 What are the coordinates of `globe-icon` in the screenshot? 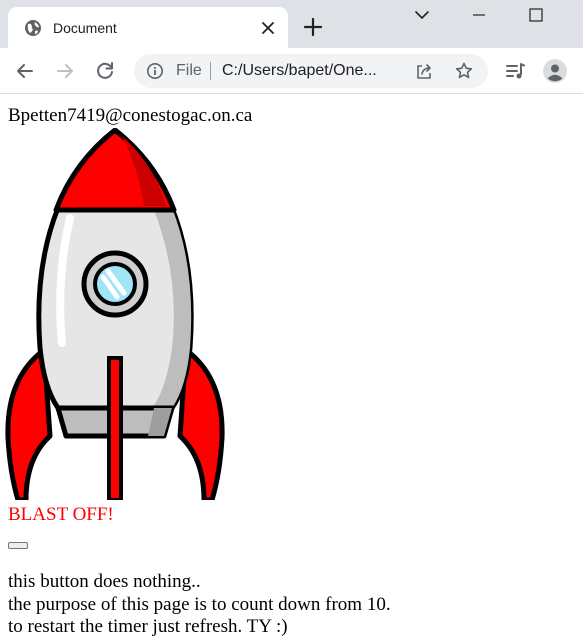 It's located at (33, 28).